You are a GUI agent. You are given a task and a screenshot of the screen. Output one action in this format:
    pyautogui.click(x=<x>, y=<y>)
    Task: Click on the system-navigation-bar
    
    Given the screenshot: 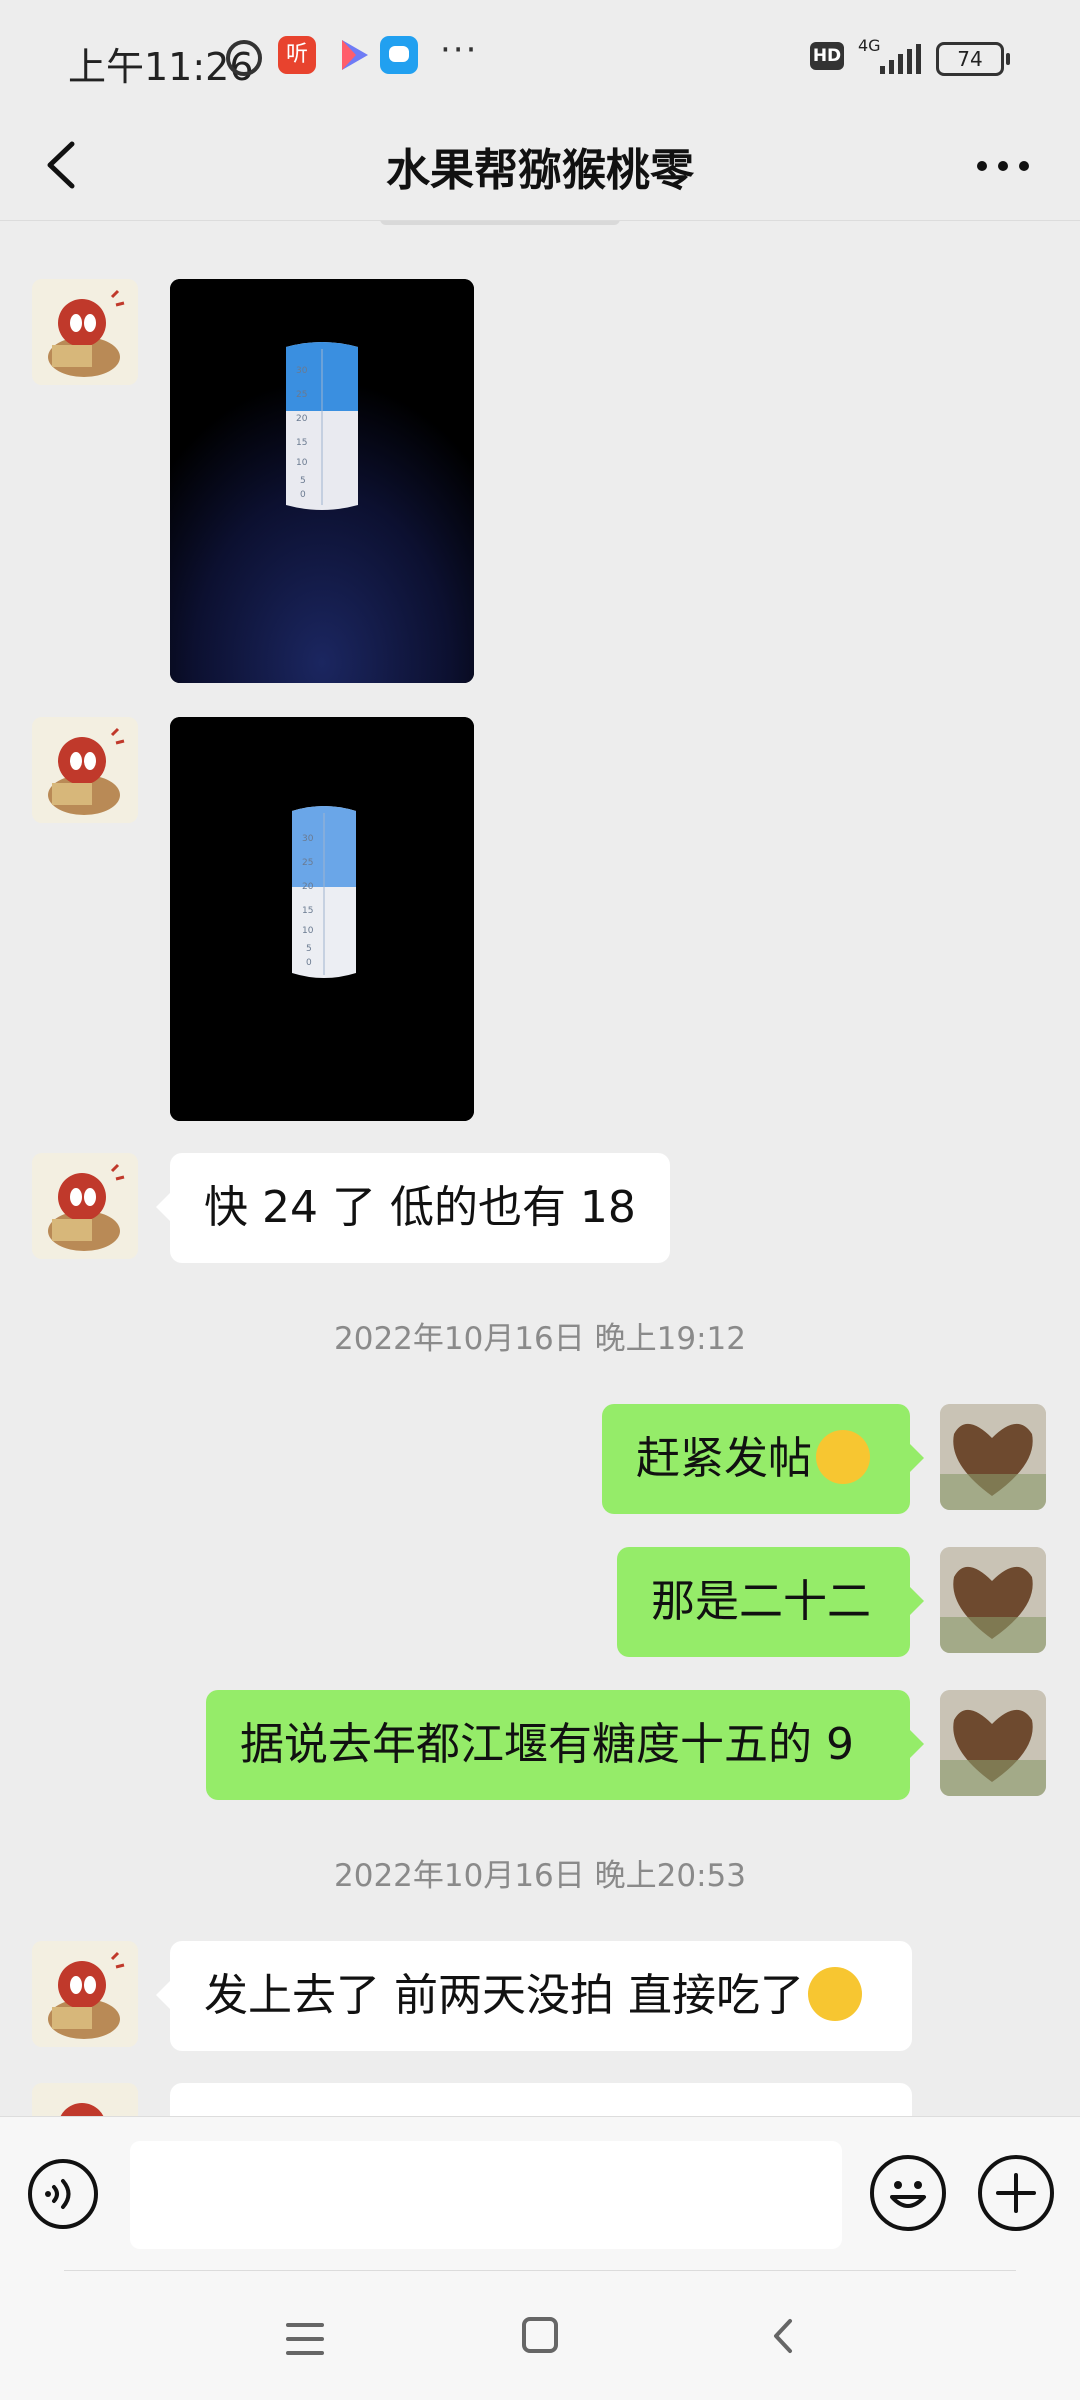 What is the action you would take?
    pyautogui.click(x=540, y=2335)
    